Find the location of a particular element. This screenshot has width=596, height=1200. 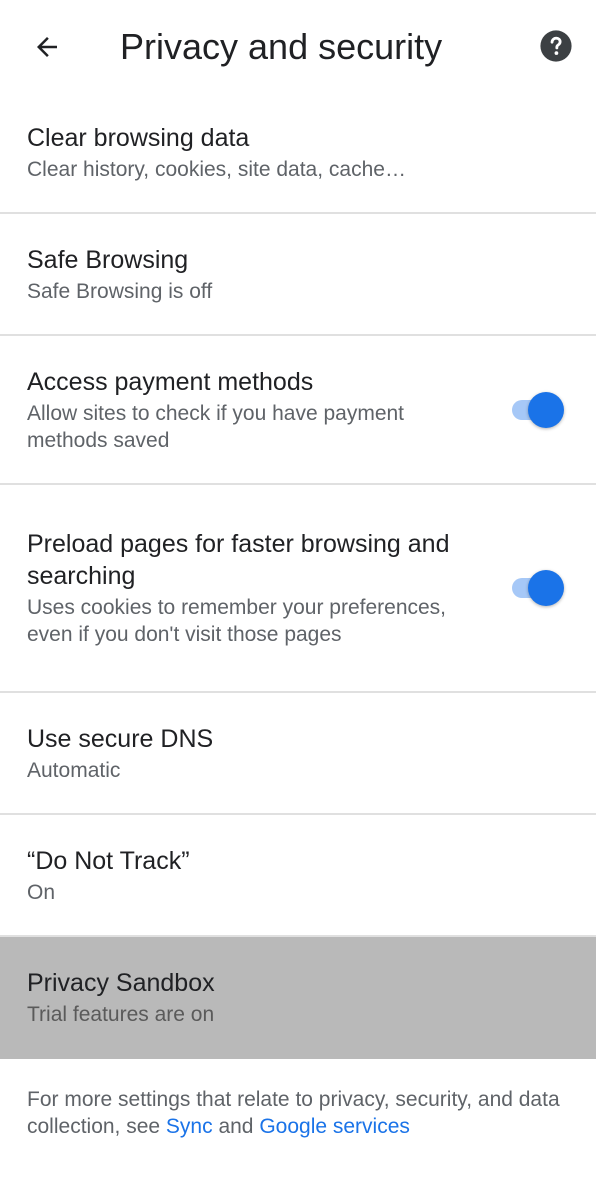

page-title: Privacy and security is located at coordinates (281, 46).